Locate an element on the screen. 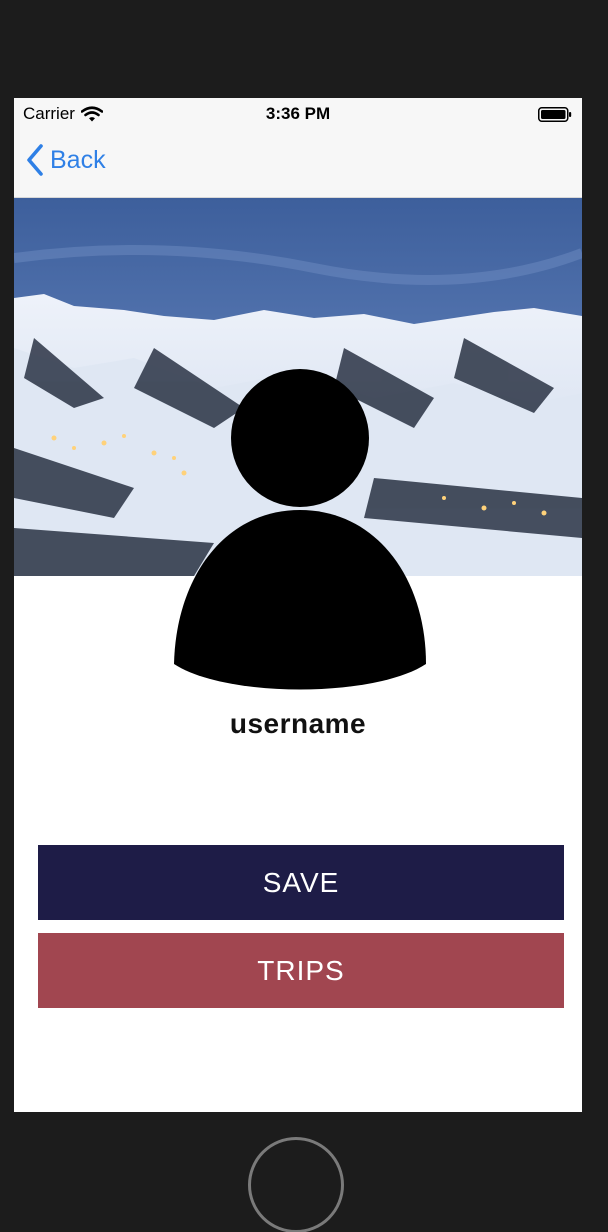 The width and height of the screenshot is (608, 1232). back-button: Back is located at coordinates (66, 160).